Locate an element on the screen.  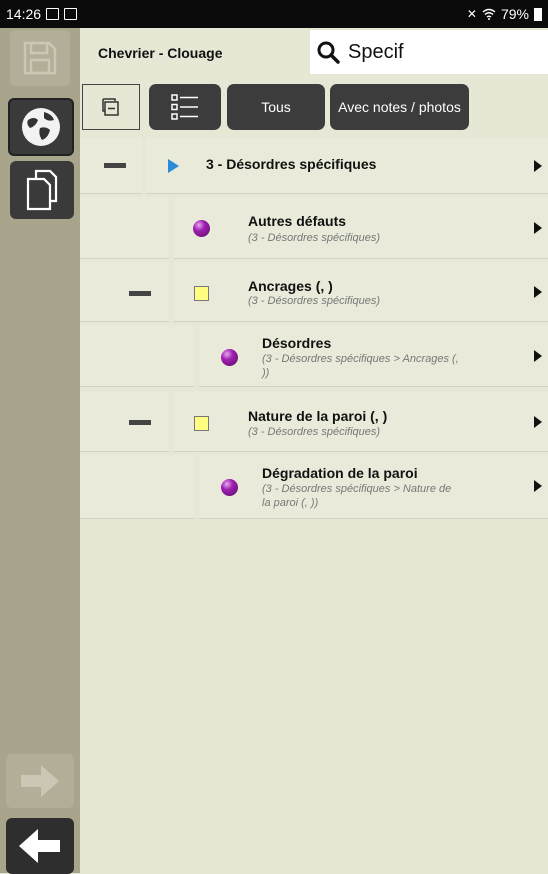
save-icon is located at coordinates (40, 58).